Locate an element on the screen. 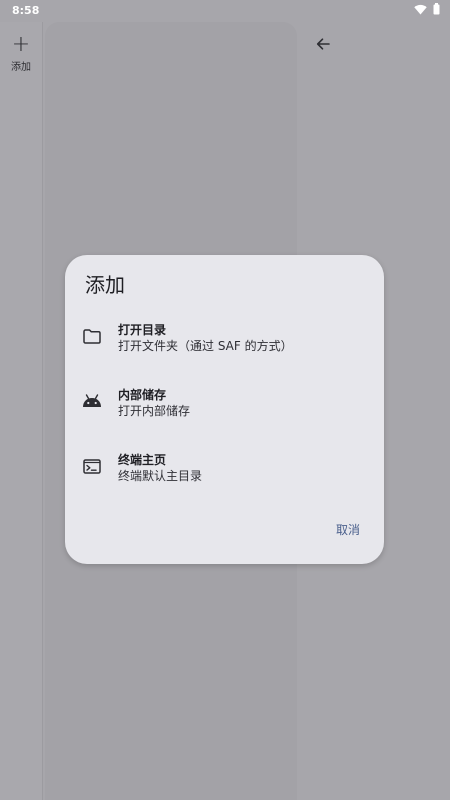  back-button is located at coordinates (323, 46).